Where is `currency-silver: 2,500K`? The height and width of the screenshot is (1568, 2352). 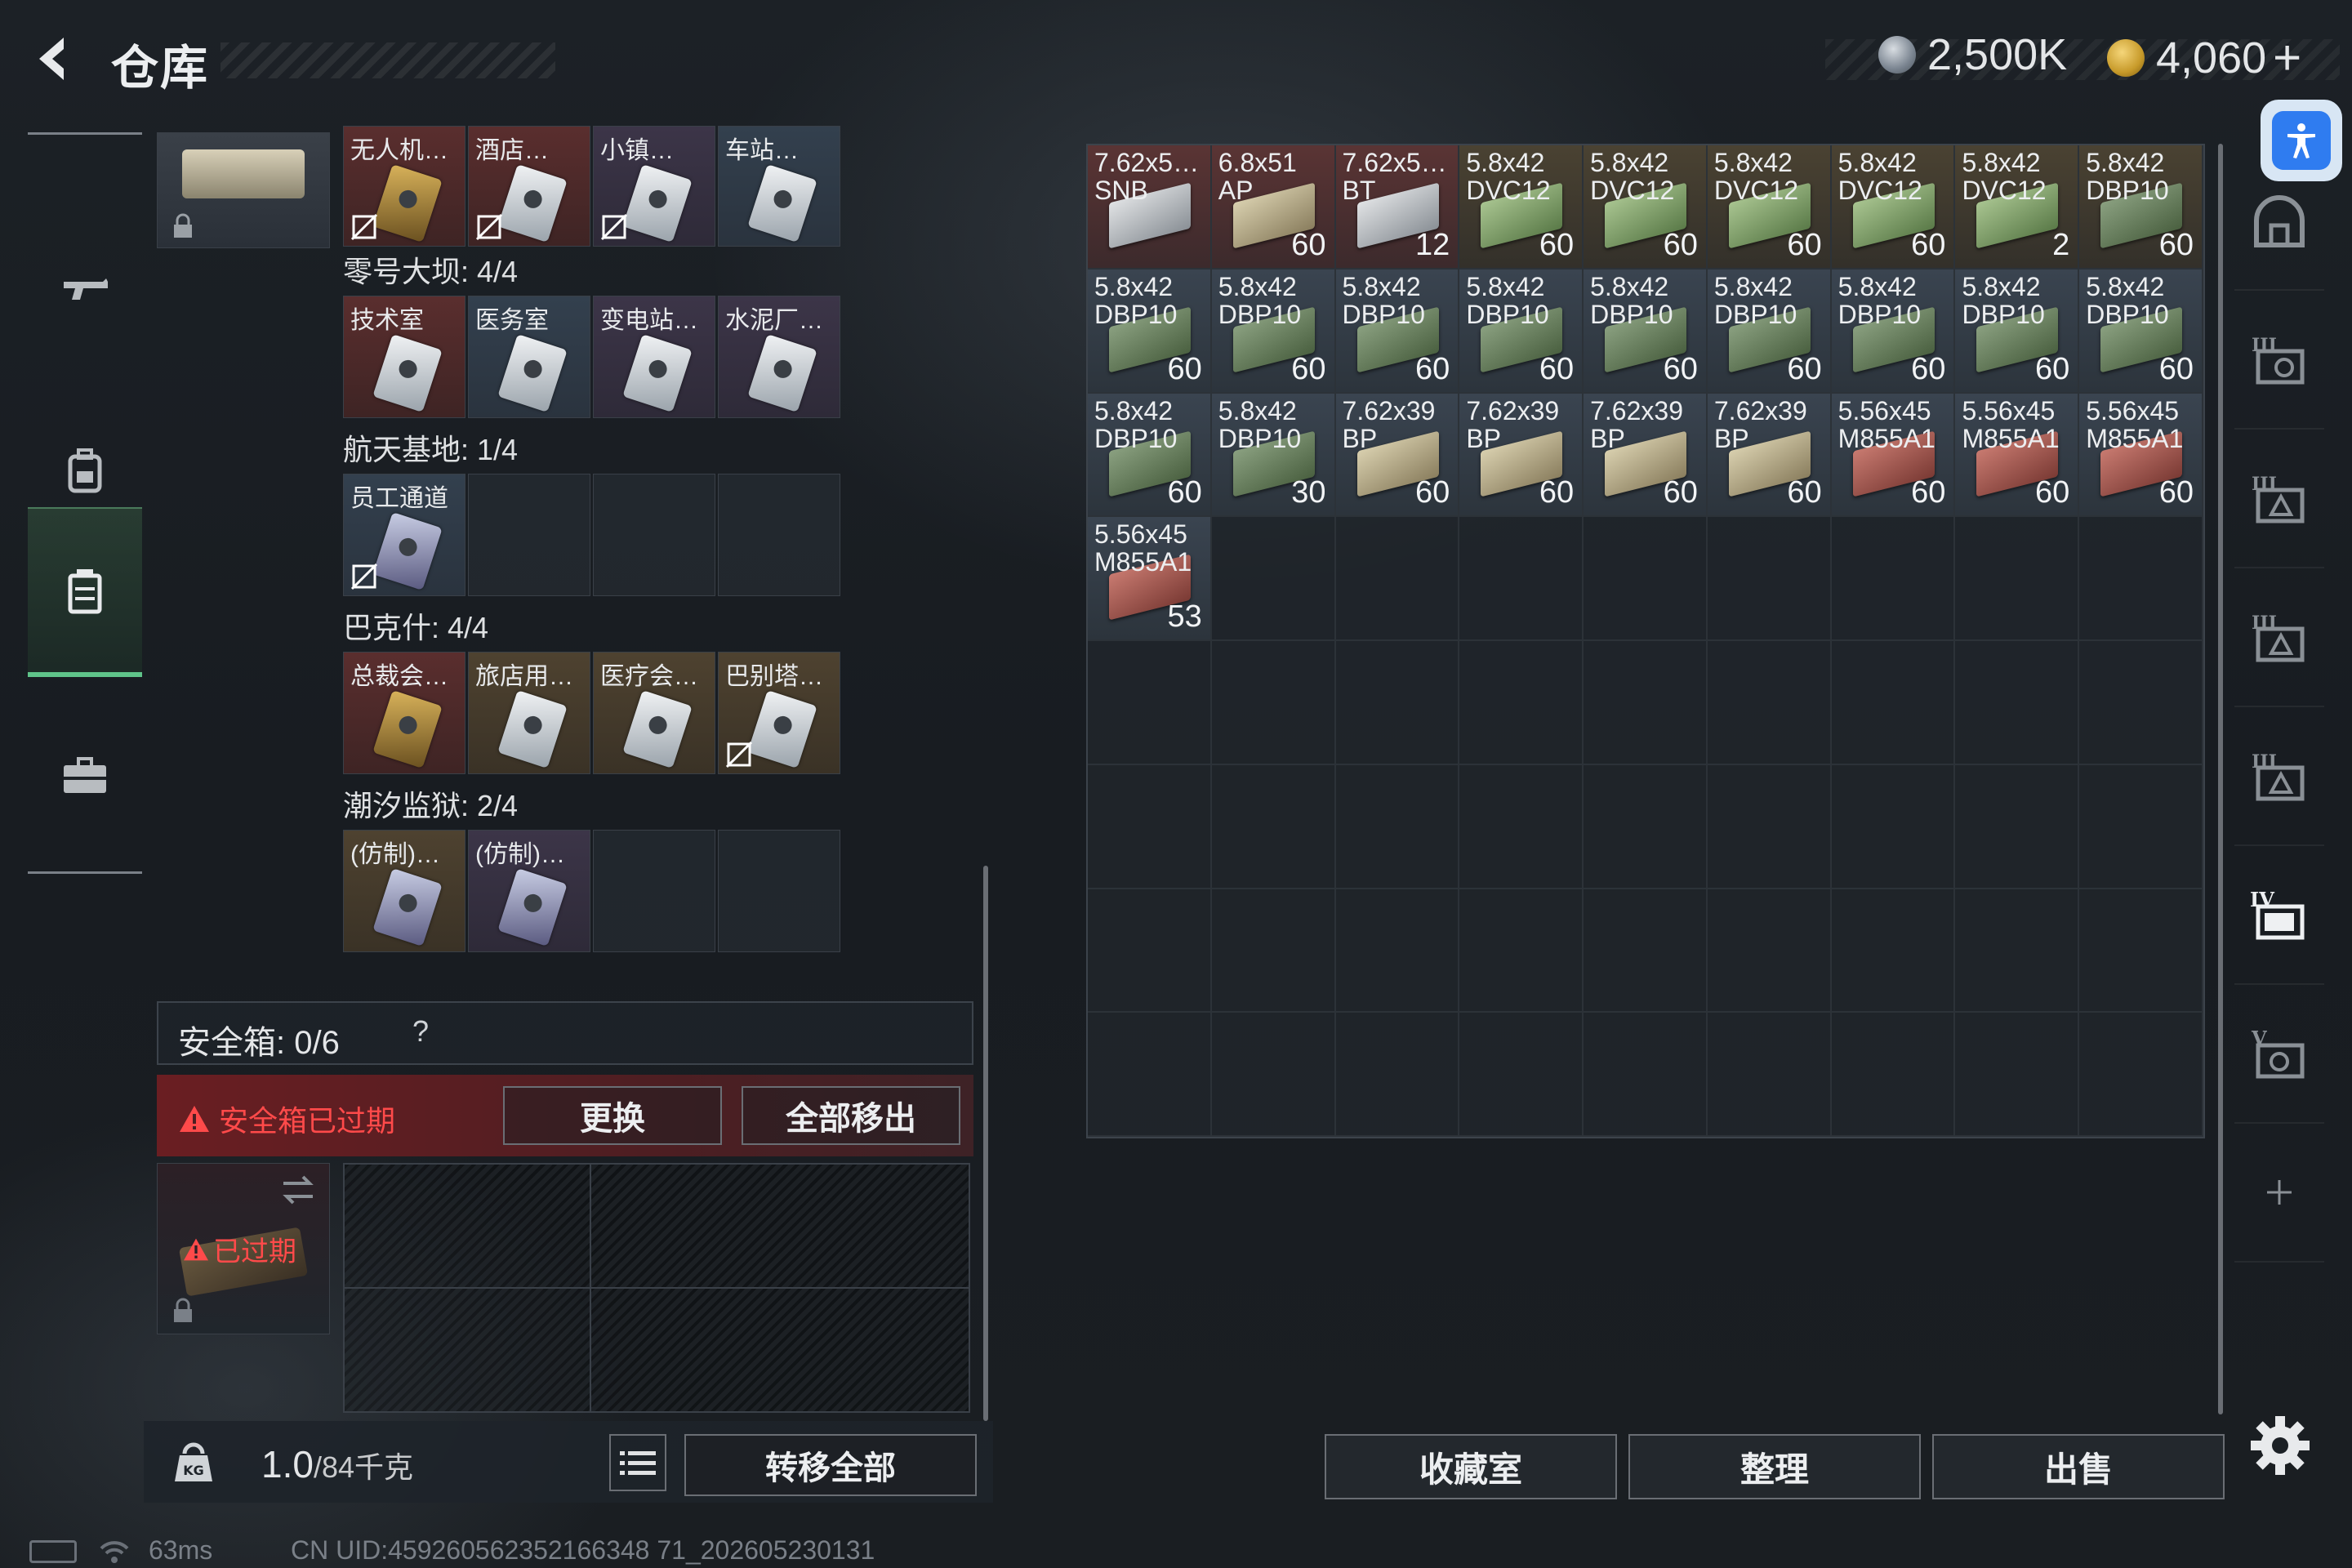 currency-silver: 2,500K is located at coordinates (1972, 54).